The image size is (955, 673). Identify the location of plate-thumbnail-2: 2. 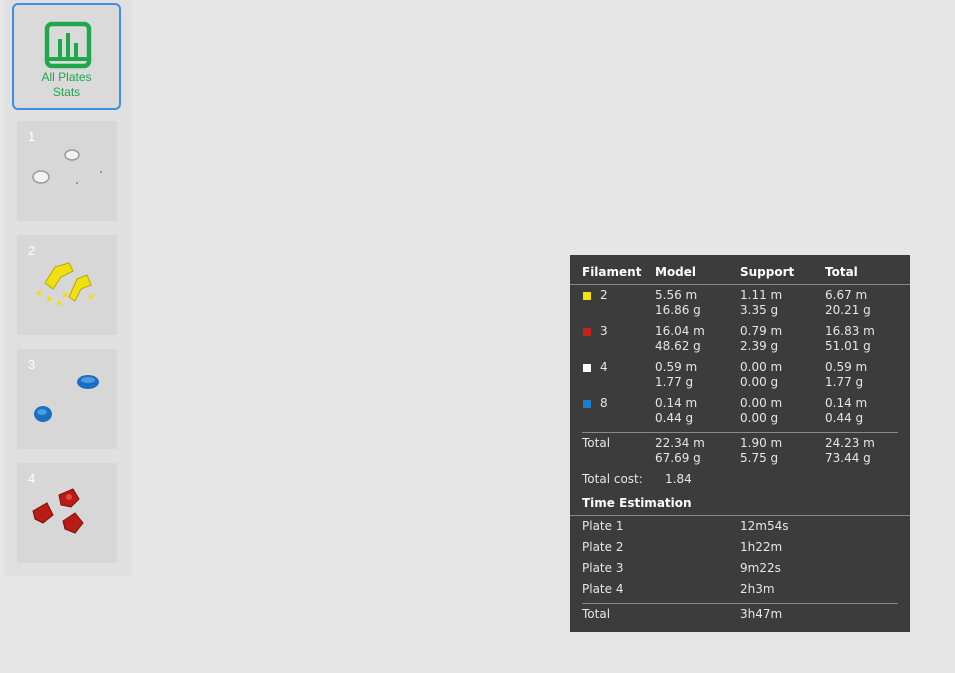
(67, 285).